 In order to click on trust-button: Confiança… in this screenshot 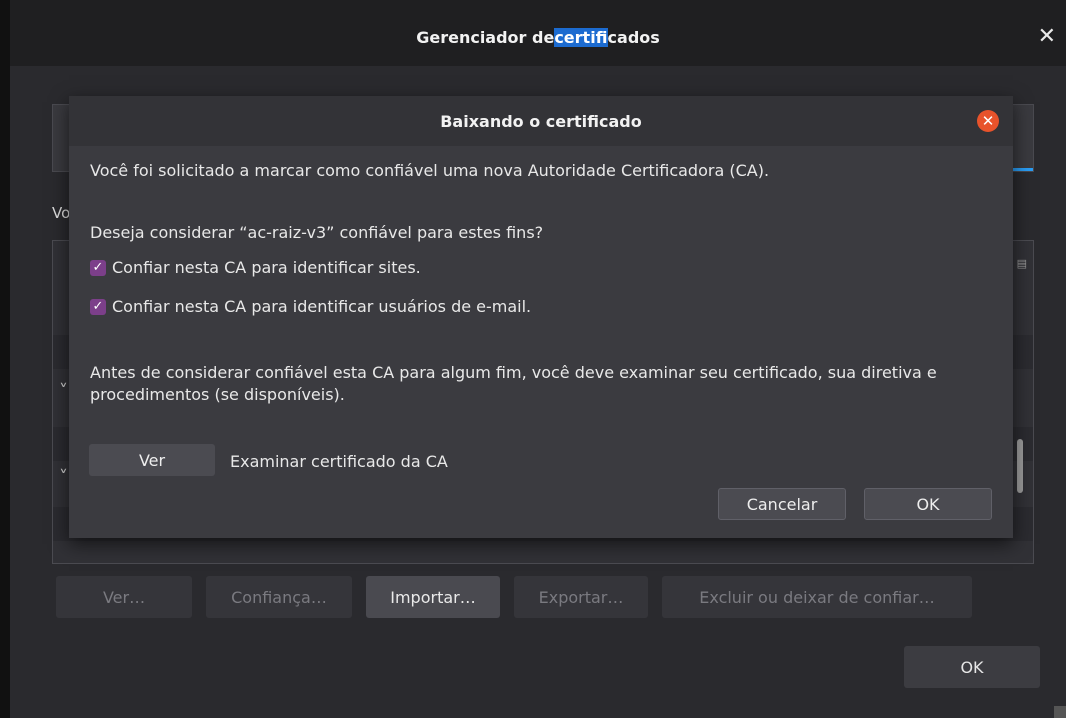, I will do `click(279, 597)`.